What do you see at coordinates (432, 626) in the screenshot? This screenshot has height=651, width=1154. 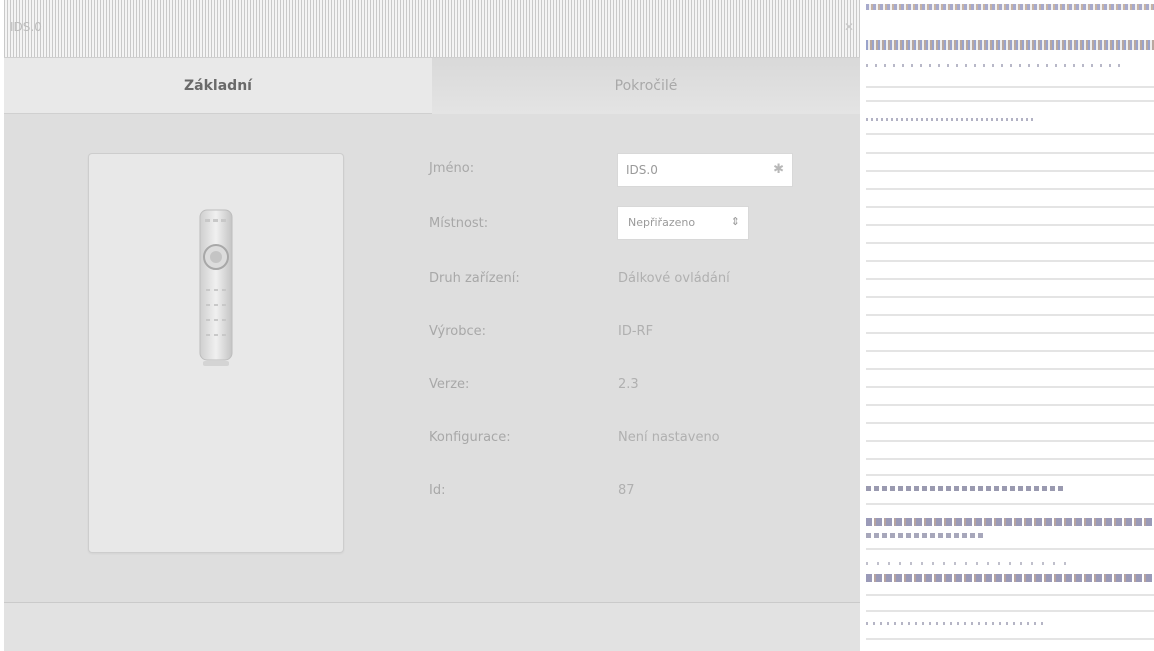 I see `dialog-footer` at bounding box center [432, 626].